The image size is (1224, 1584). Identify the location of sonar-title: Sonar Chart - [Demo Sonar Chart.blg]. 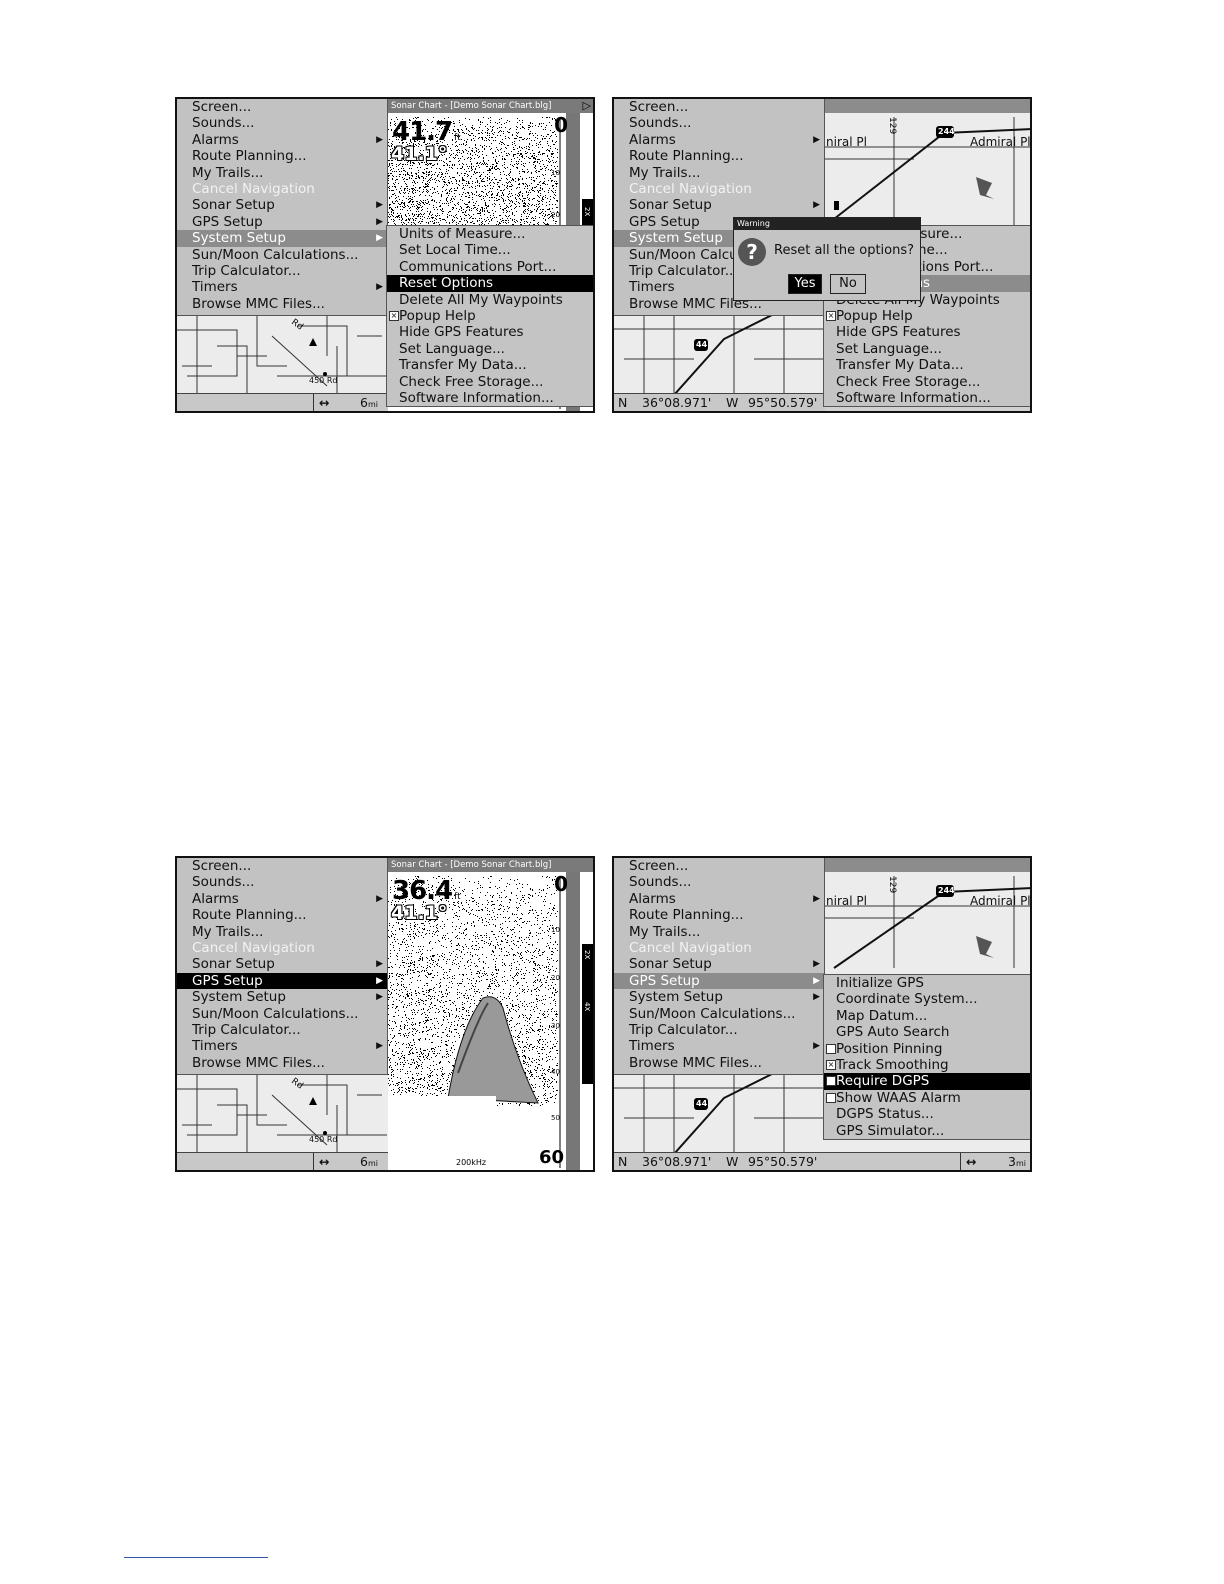
(490, 865).